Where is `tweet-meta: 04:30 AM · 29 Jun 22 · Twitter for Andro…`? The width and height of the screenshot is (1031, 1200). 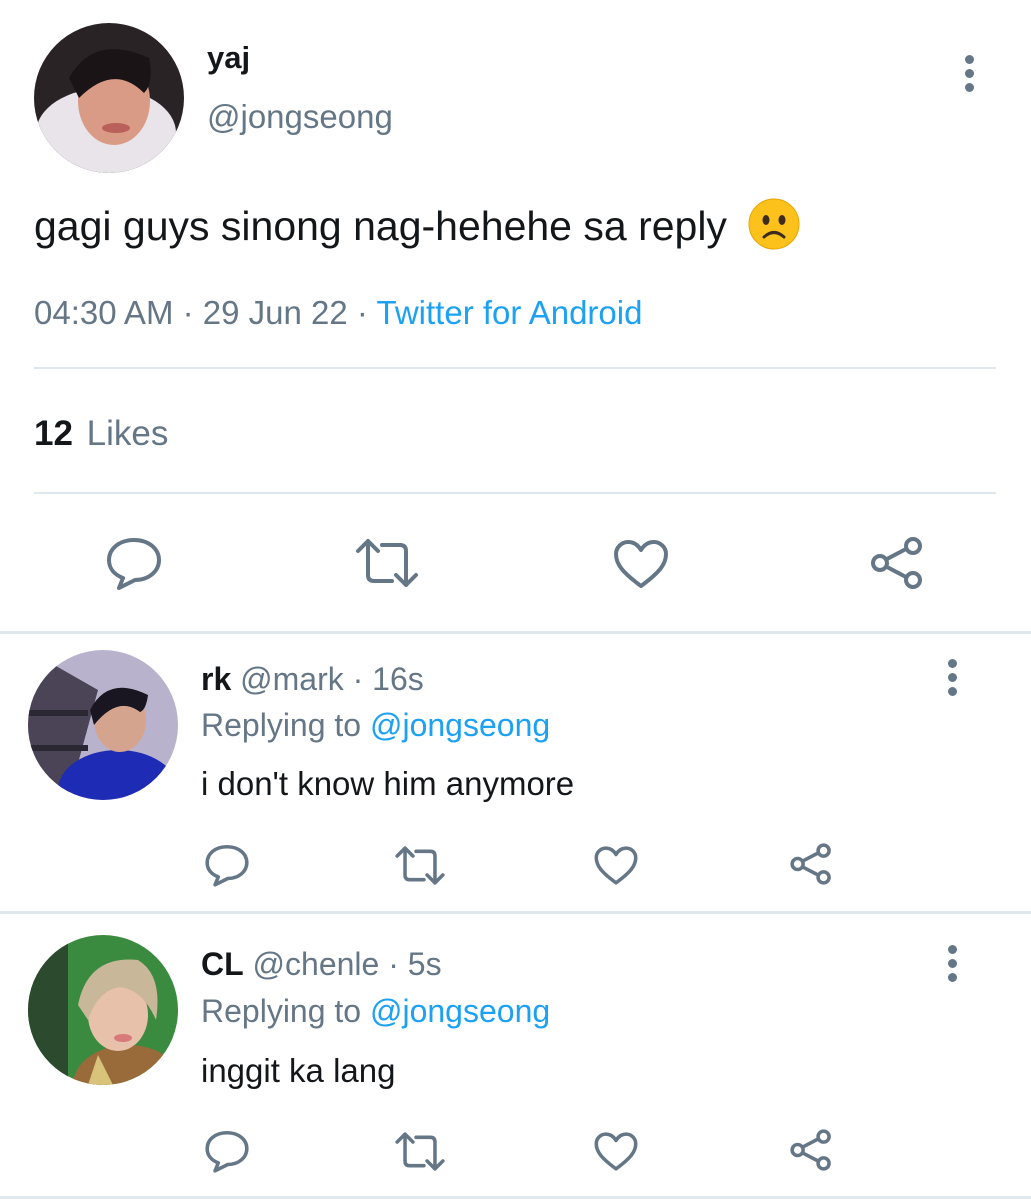 tweet-meta: 04:30 AM · 29 Jun 22 · Twitter for Andro… is located at coordinates (338, 313).